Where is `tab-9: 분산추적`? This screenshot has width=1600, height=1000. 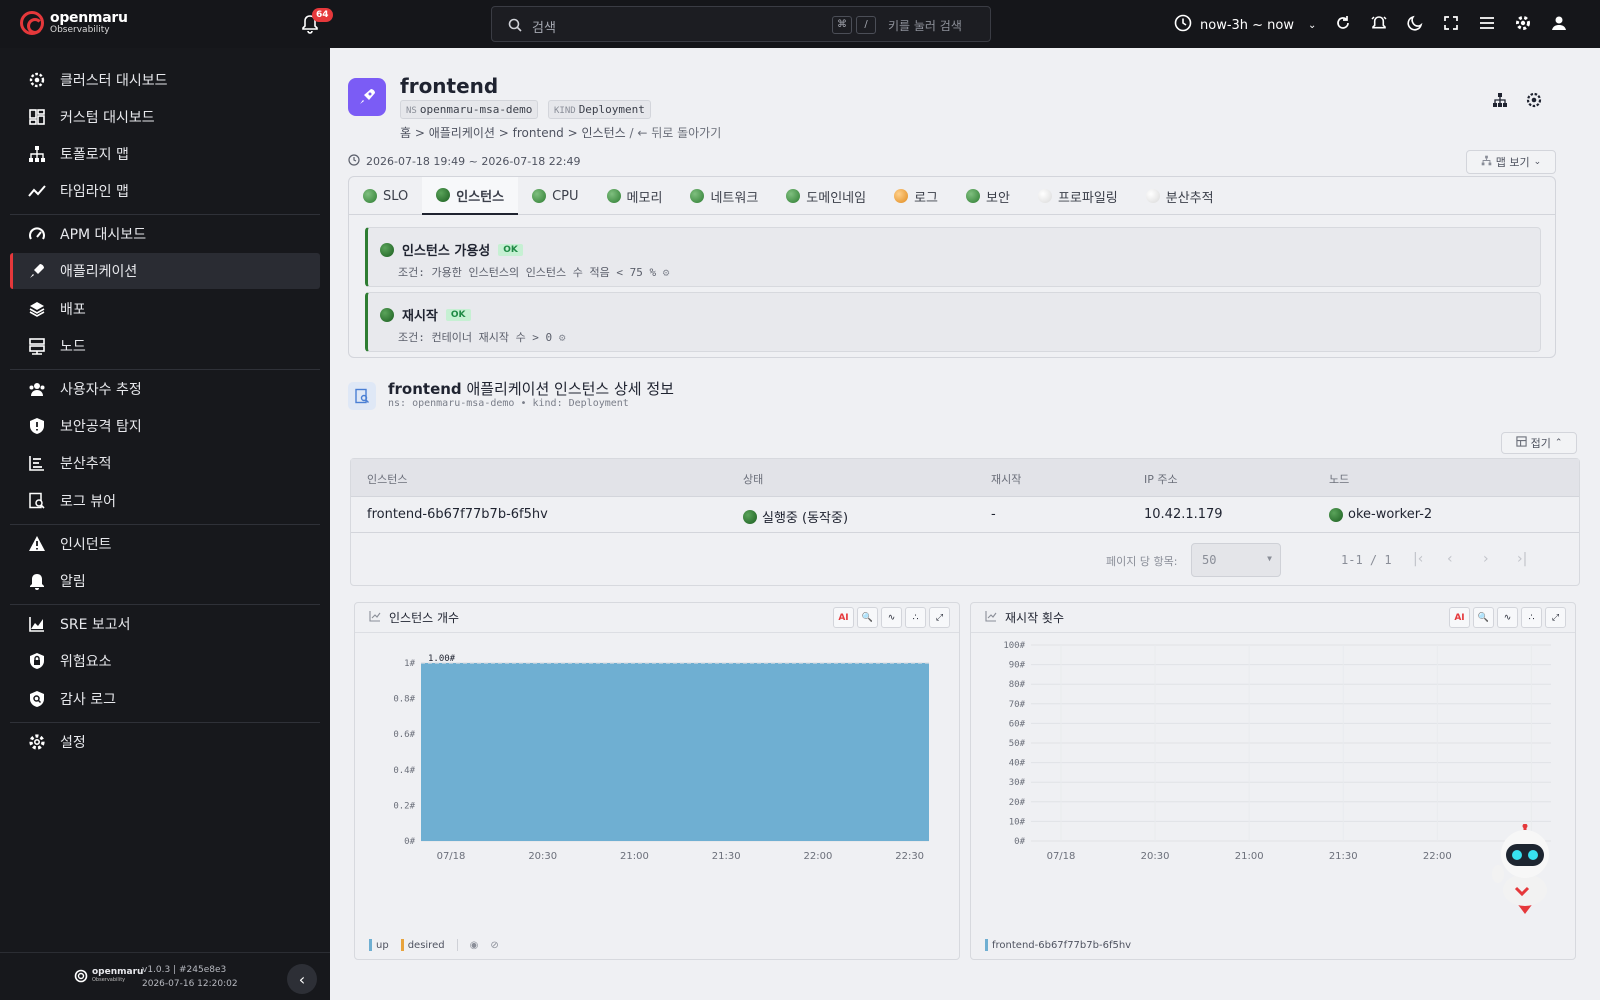
tab-9: 분산추적 is located at coordinates (1180, 196).